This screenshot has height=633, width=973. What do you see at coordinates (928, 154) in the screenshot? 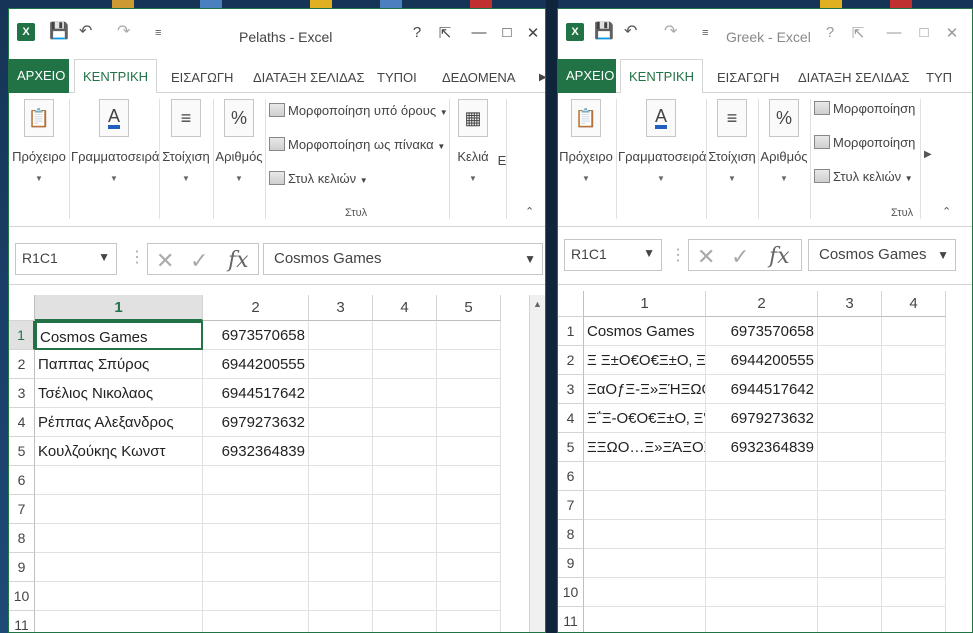
I see `ribbon-scroll-right-icon: ▶` at bounding box center [928, 154].